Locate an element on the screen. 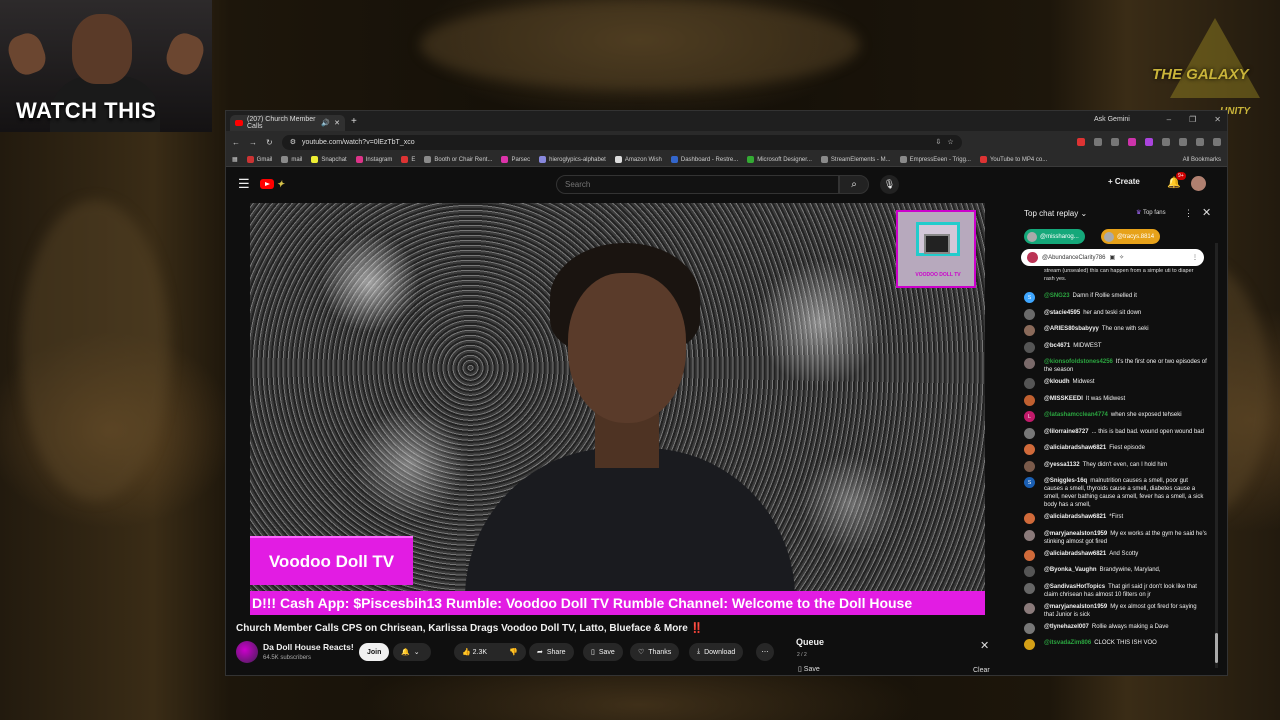 This screenshot has width=1280, height=720. kebab-menu-icon is located at coordinates (1217, 142).